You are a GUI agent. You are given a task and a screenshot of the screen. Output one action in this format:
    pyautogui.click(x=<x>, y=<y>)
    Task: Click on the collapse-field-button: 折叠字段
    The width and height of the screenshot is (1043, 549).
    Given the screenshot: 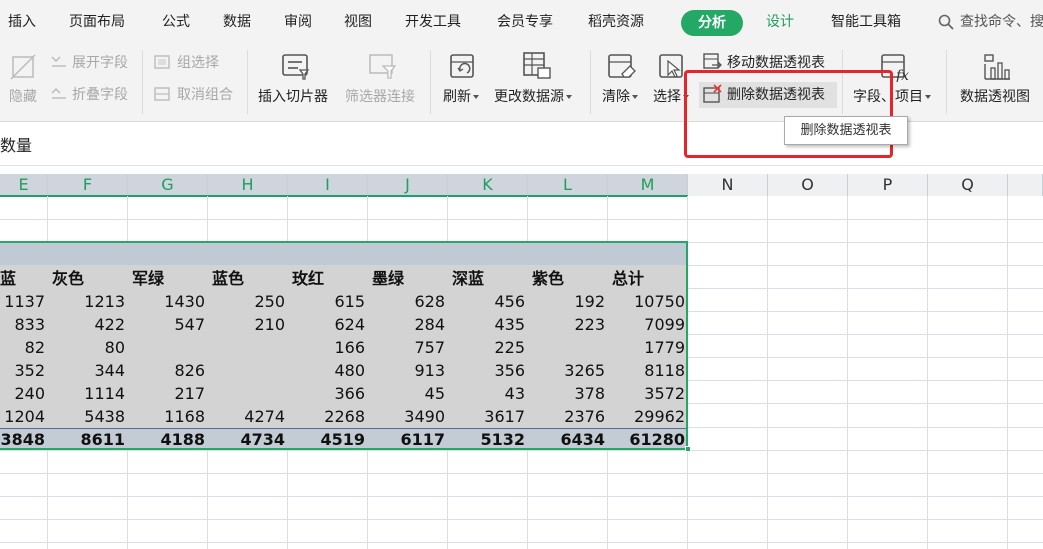 What is the action you would take?
    pyautogui.click(x=100, y=95)
    